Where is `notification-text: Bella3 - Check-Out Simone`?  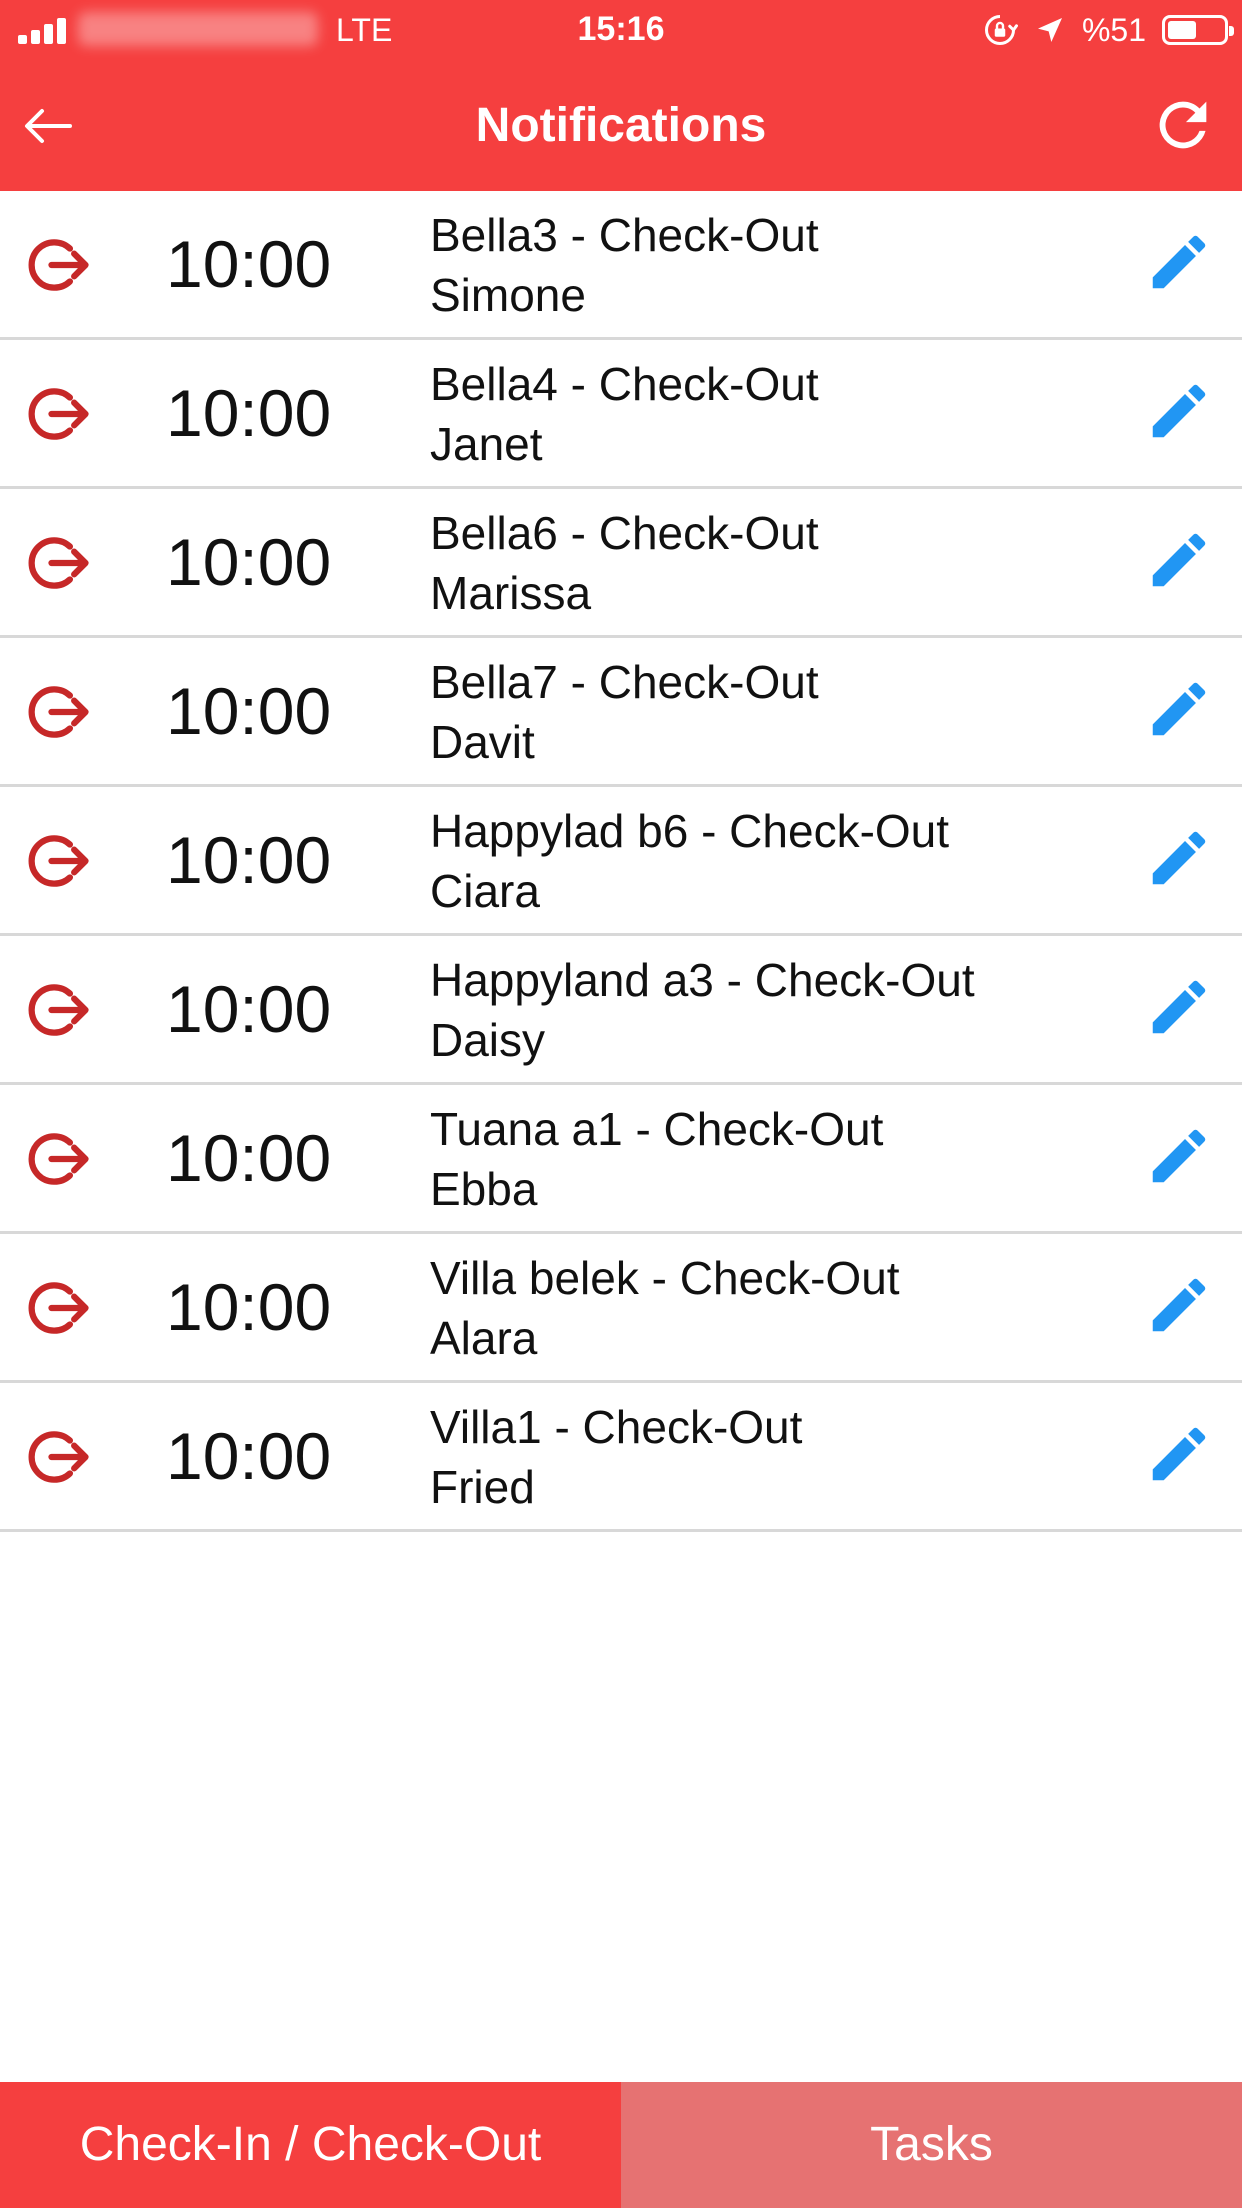 notification-text: Bella3 - Check-Out Simone is located at coordinates (770, 265).